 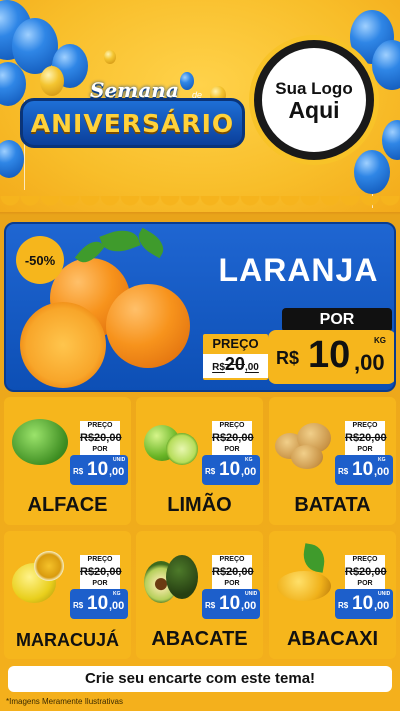 What do you see at coordinates (314, 558) in the screenshot?
I see `pineapple-leaves-icon` at bounding box center [314, 558].